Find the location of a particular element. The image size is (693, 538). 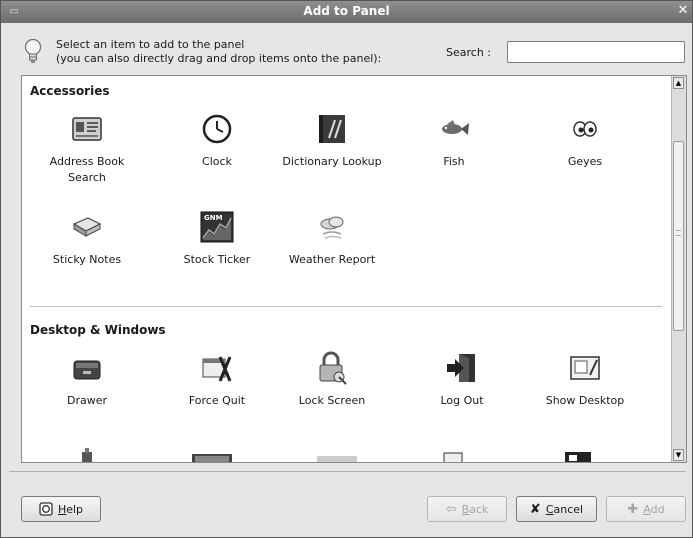

applet-label: Dictionary Lookup is located at coordinates (332, 161).